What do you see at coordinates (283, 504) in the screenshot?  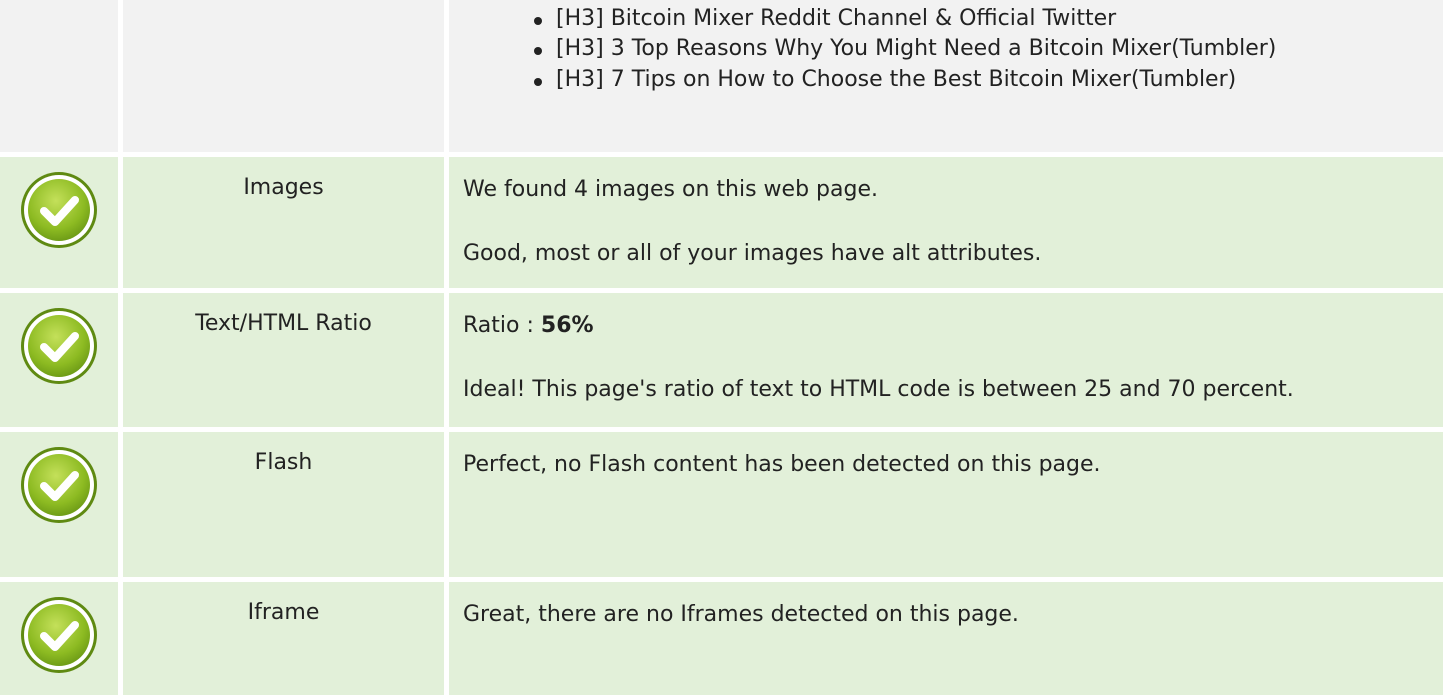 I see `flash-label: Flash` at bounding box center [283, 504].